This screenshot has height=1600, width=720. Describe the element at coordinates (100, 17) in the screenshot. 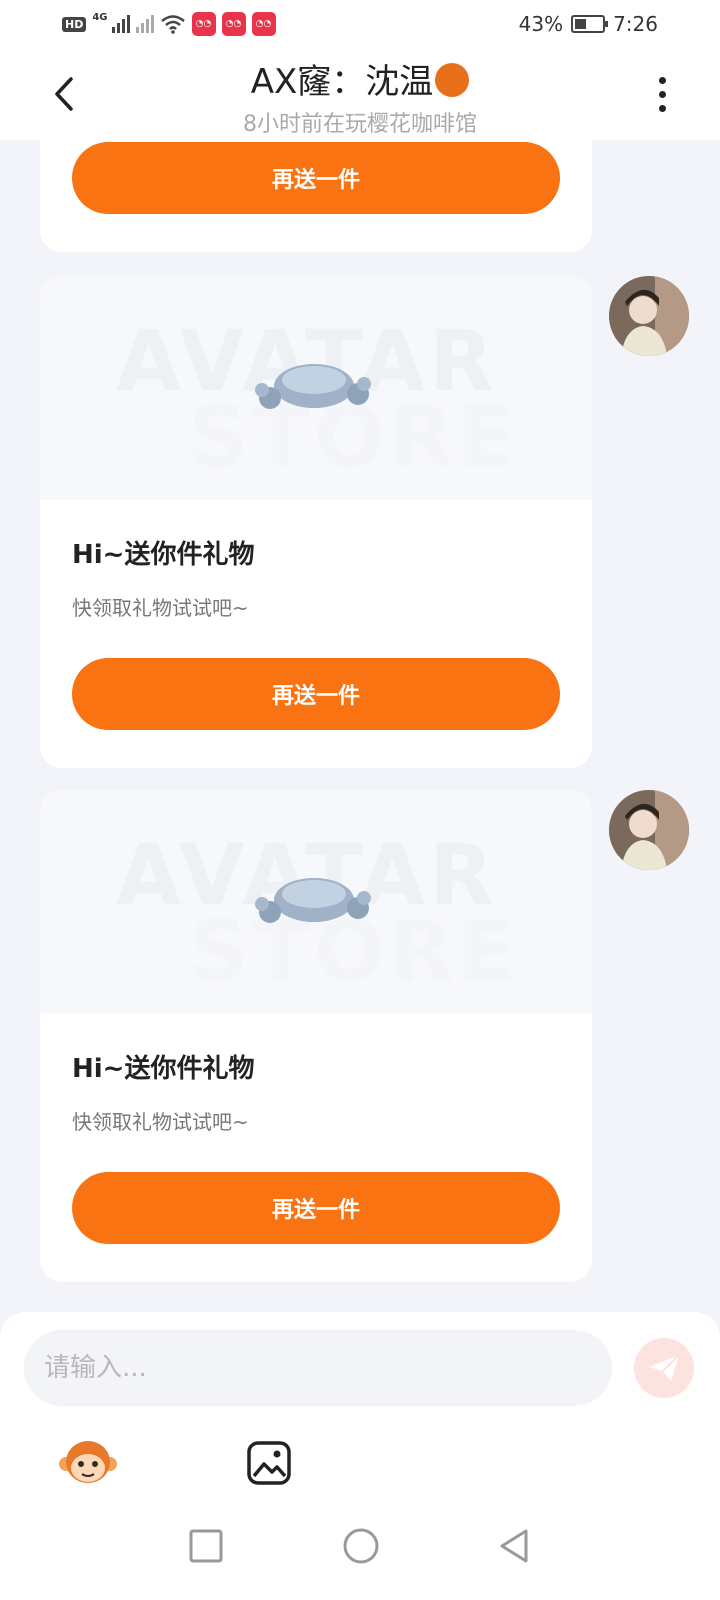

I see `network-type: 4G` at that location.